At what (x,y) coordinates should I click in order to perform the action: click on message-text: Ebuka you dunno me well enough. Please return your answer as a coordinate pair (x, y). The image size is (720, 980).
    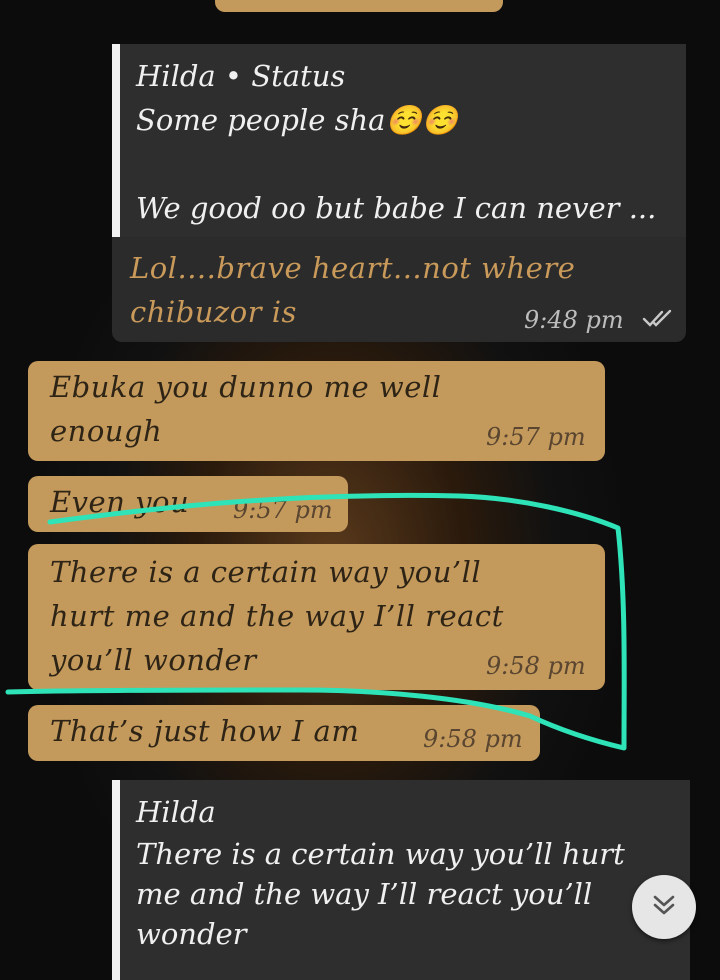
    Looking at the image, I should click on (246, 409).